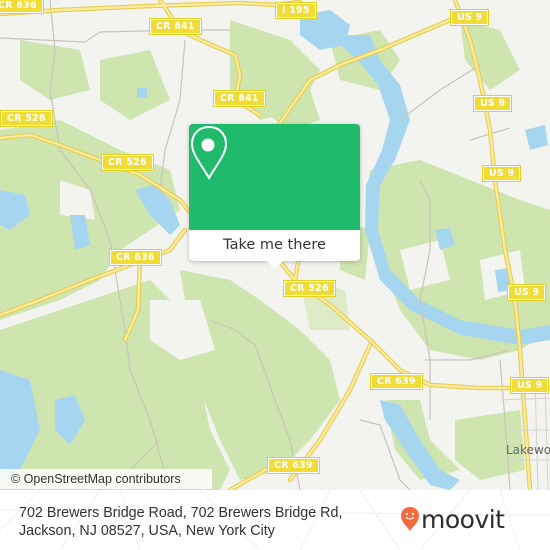 The height and width of the screenshot is (550, 550). I want to click on popup-pointer, so click(275, 264).